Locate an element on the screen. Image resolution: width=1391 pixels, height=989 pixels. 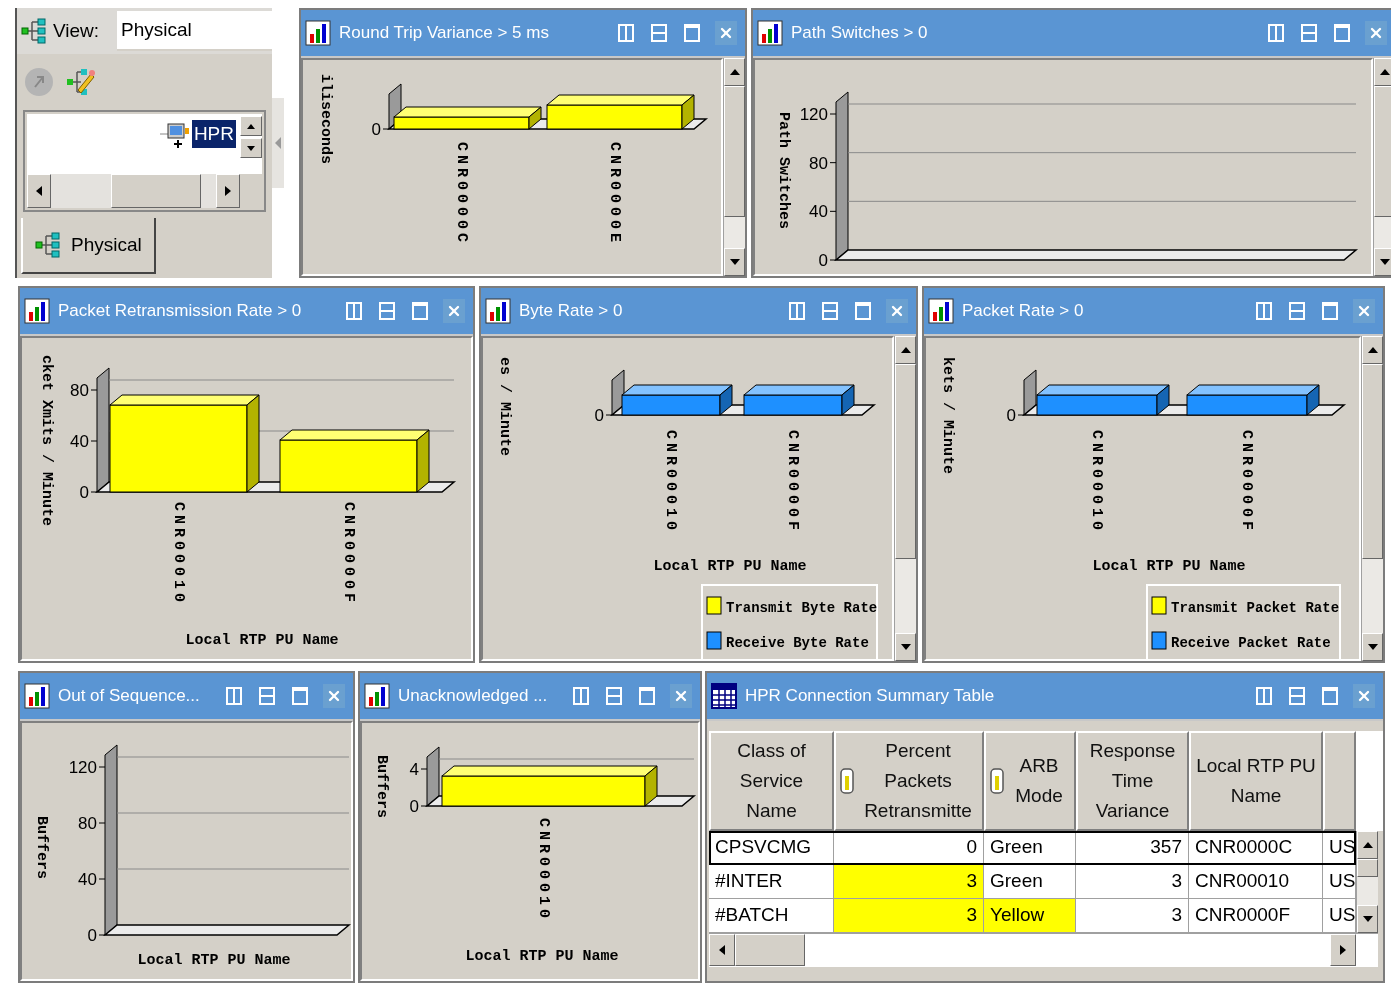
table-row: #INTER 3 Green 3 CNR00010 US is located at coordinates (1032, 882).